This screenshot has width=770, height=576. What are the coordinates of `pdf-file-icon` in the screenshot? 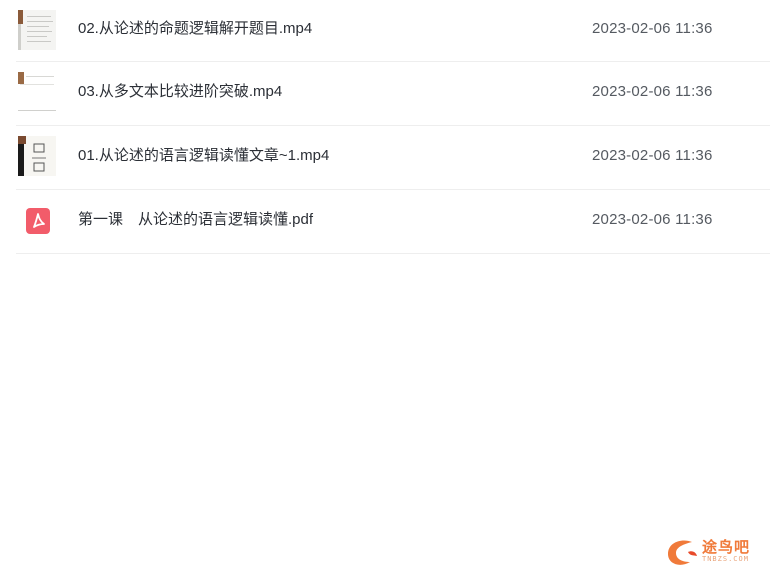 It's located at (38, 221).